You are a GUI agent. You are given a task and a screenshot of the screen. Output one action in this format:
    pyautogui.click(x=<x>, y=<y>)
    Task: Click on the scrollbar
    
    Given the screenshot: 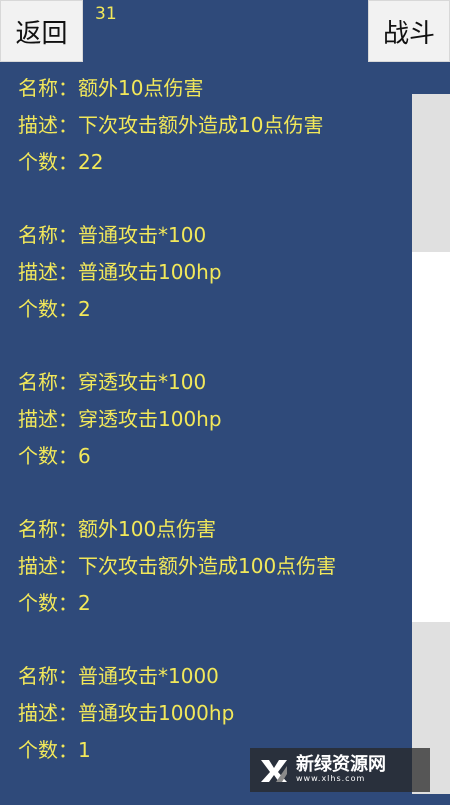 What is the action you would take?
    pyautogui.click(x=431, y=444)
    